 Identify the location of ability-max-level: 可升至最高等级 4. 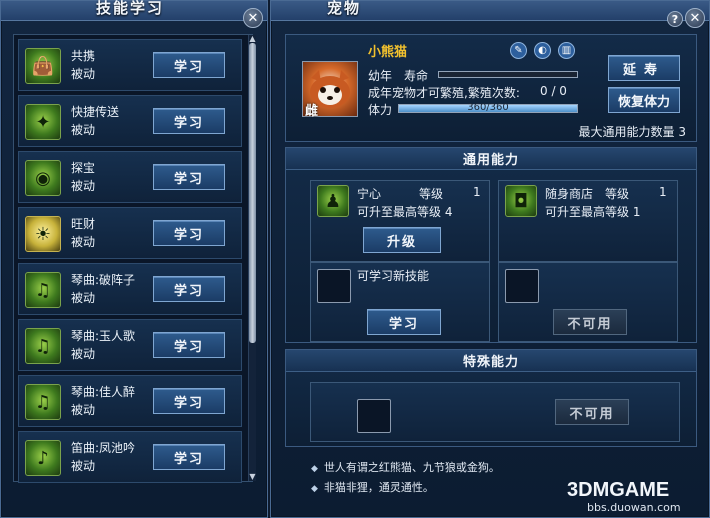
(405, 212).